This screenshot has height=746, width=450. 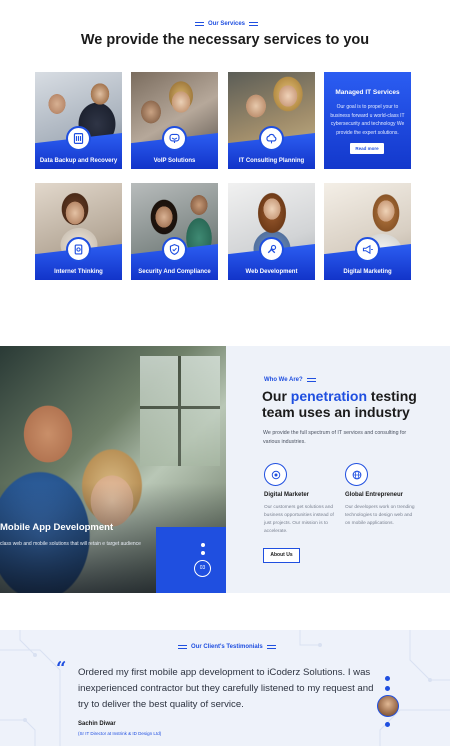 What do you see at coordinates (271, 272) in the screenshot?
I see `service-card-label: Web Development` at bounding box center [271, 272].